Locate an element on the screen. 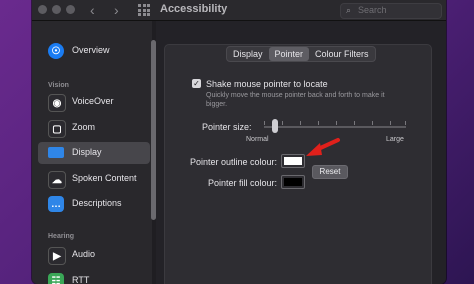 The image size is (474, 284). sidebar-item-label: Display is located at coordinates (87, 152).